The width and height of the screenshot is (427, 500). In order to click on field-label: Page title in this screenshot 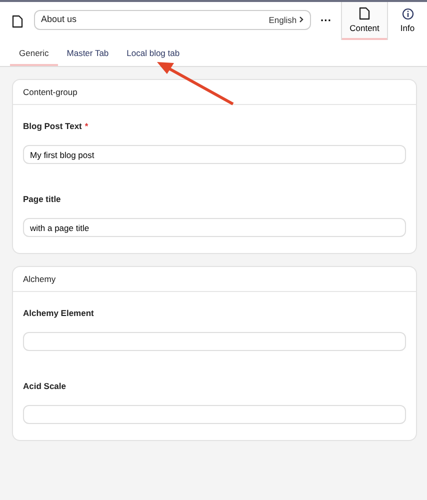, I will do `click(42, 199)`.